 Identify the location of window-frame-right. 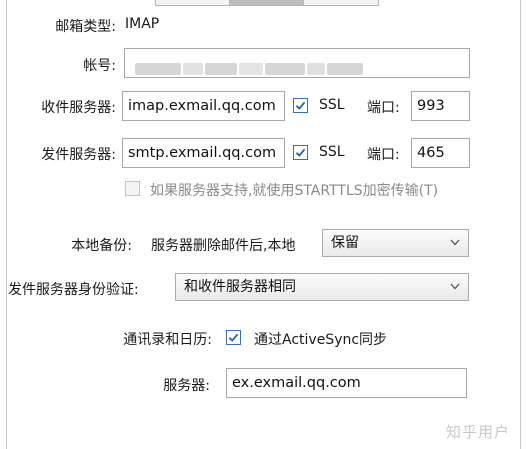
(520, 224).